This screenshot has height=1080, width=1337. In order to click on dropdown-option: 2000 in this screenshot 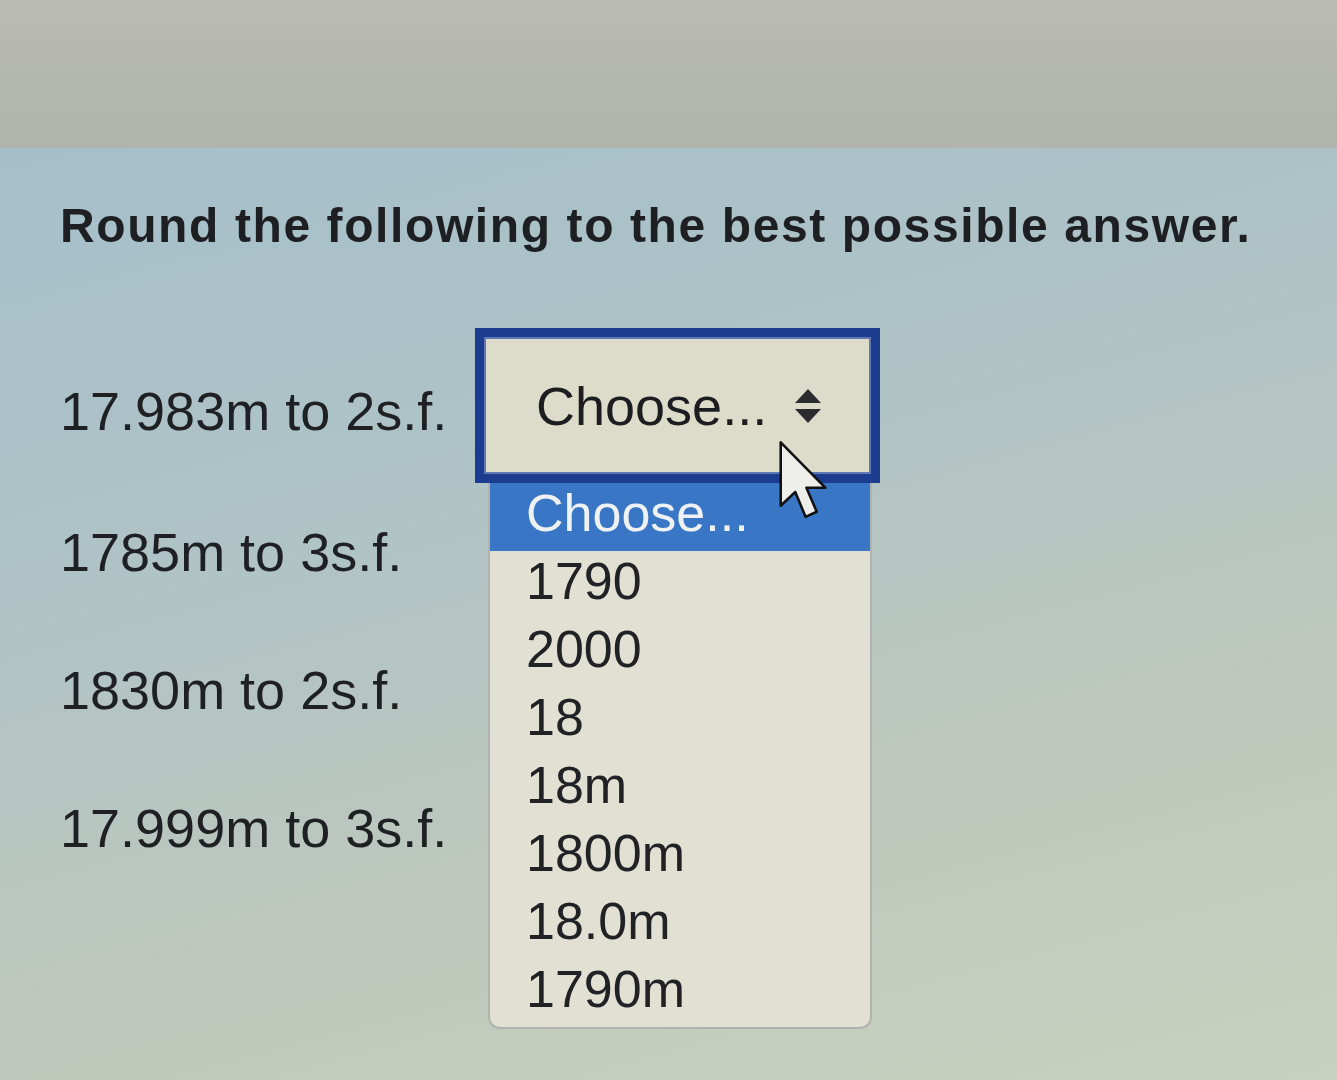, I will do `click(680, 653)`.